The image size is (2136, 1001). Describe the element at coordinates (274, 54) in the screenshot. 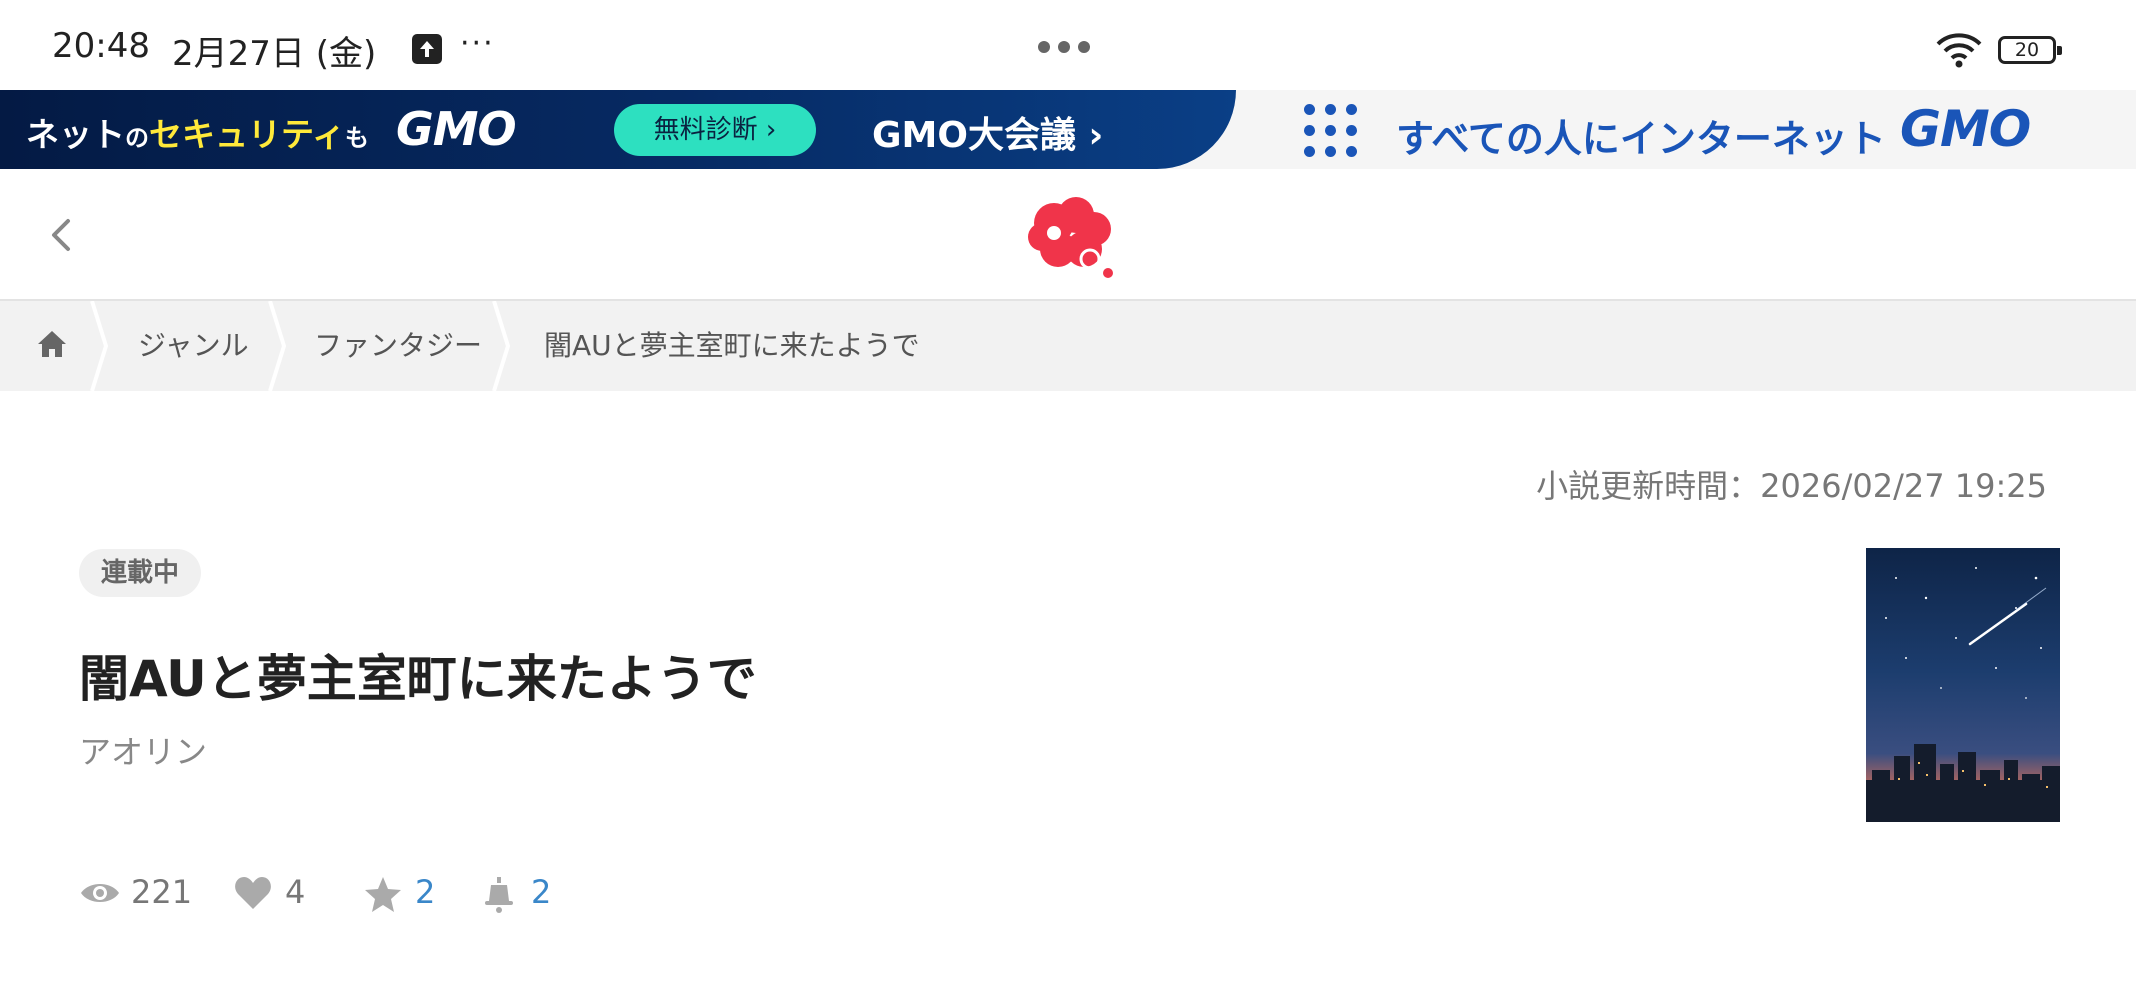

I see `status-date: 2月27日 (金)` at that location.